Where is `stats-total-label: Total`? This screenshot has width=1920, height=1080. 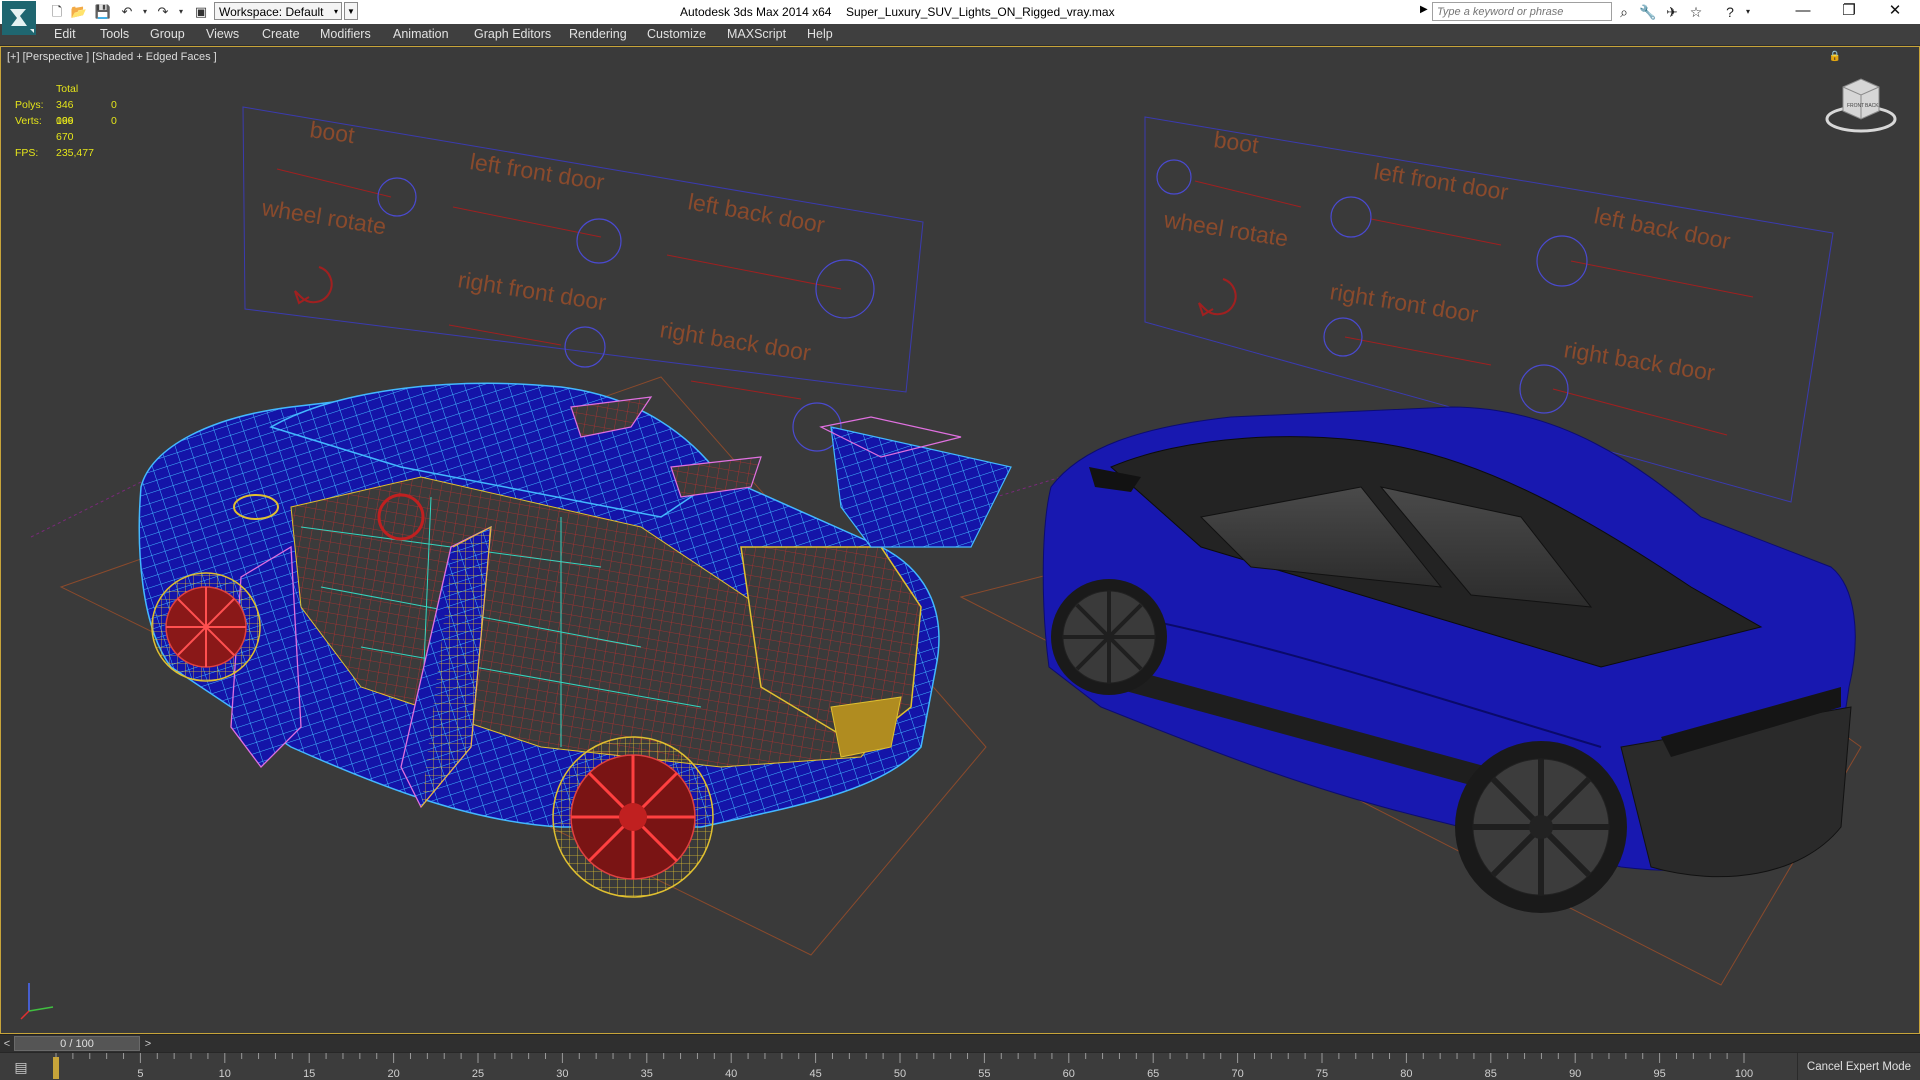 stats-total-label: Total is located at coordinates (67, 89).